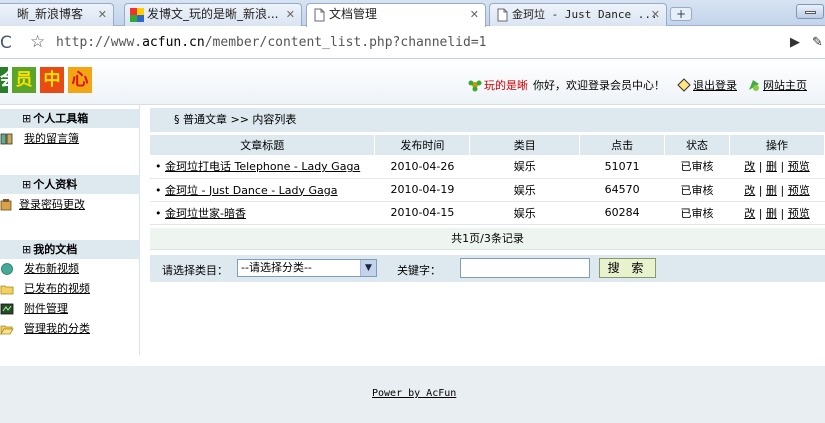  I want to click on logo-char: 员, so click(24, 80).